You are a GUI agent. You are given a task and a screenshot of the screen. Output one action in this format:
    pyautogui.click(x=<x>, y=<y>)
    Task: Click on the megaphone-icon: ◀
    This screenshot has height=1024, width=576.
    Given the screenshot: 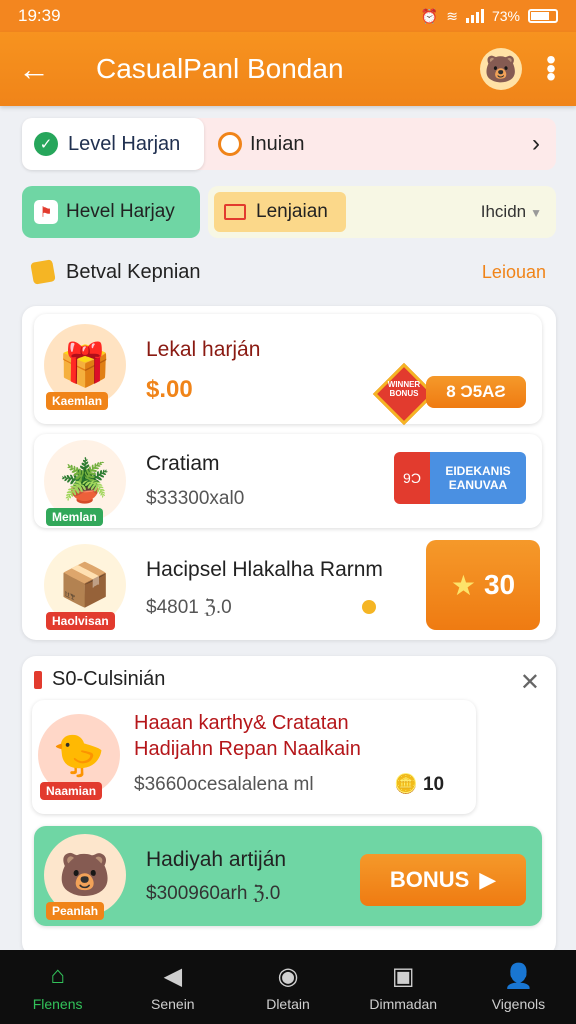 What is the action you would take?
    pyautogui.click(x=173, y=976)
    